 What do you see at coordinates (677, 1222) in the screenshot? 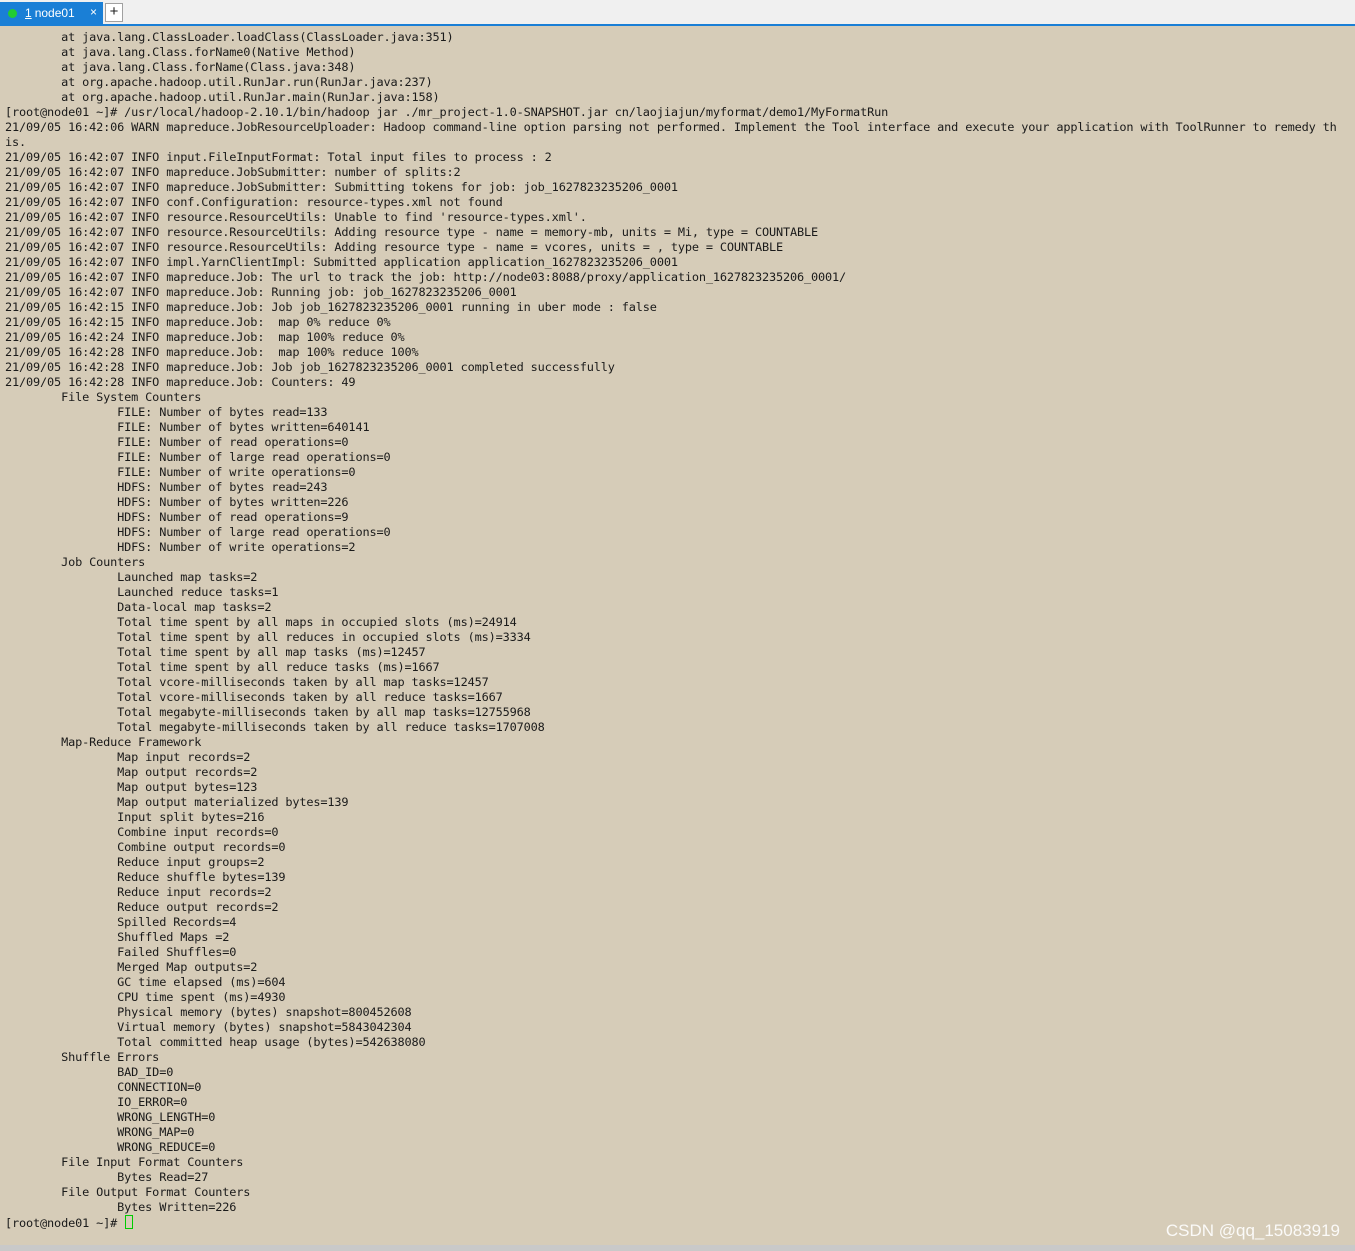
I see `prompt-line: [root@node01 ~]#` at bounding box center [677, 1222].